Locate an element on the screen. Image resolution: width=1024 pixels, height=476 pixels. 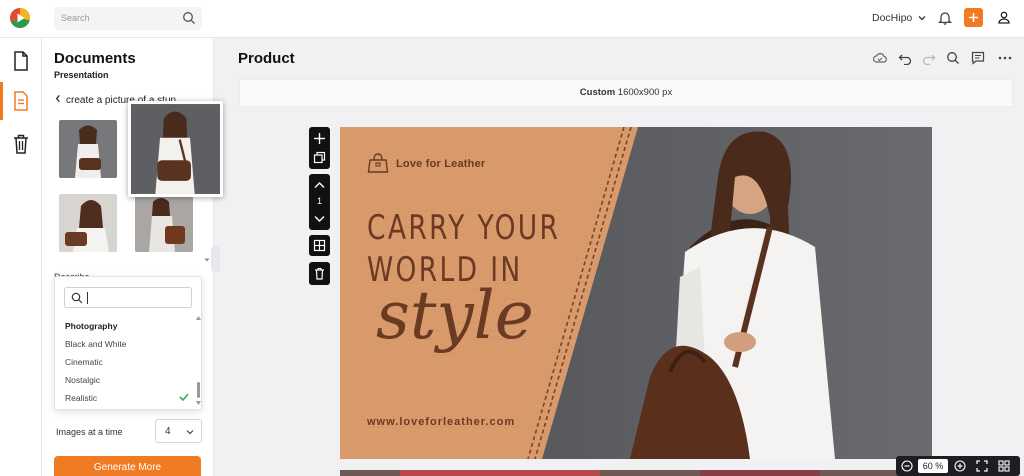
workspace-menu: DocHipo is located at coordinates (899, 18).